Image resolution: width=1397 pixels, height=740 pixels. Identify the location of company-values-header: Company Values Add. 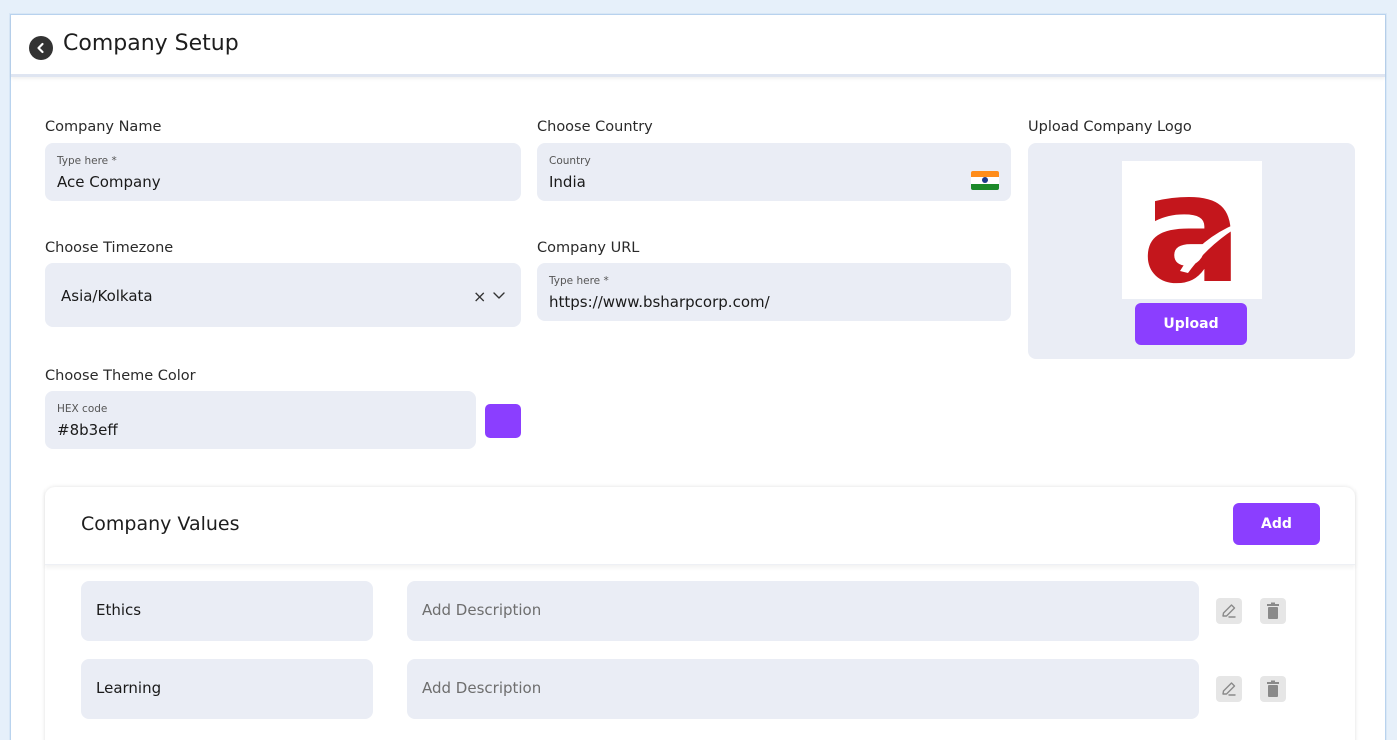
(700, 526).